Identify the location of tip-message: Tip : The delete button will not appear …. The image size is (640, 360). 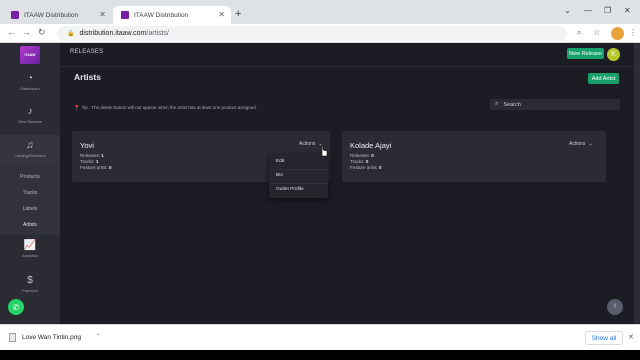
(169, 107).